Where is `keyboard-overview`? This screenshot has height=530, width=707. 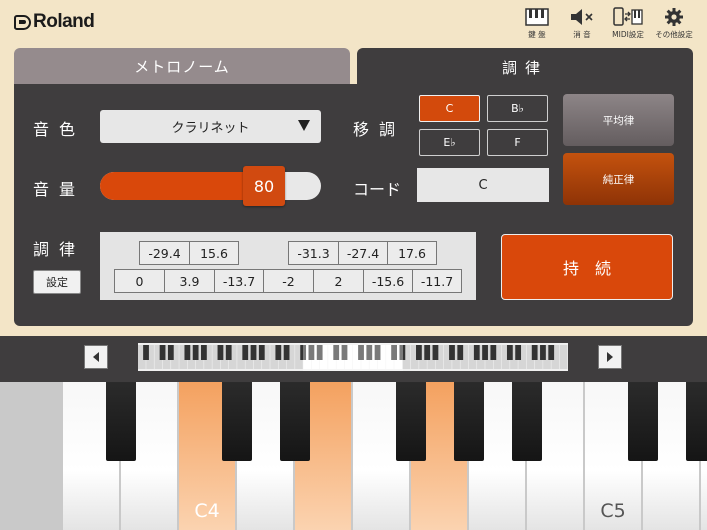
keyboard-overview is located at coordinates (353, 357).